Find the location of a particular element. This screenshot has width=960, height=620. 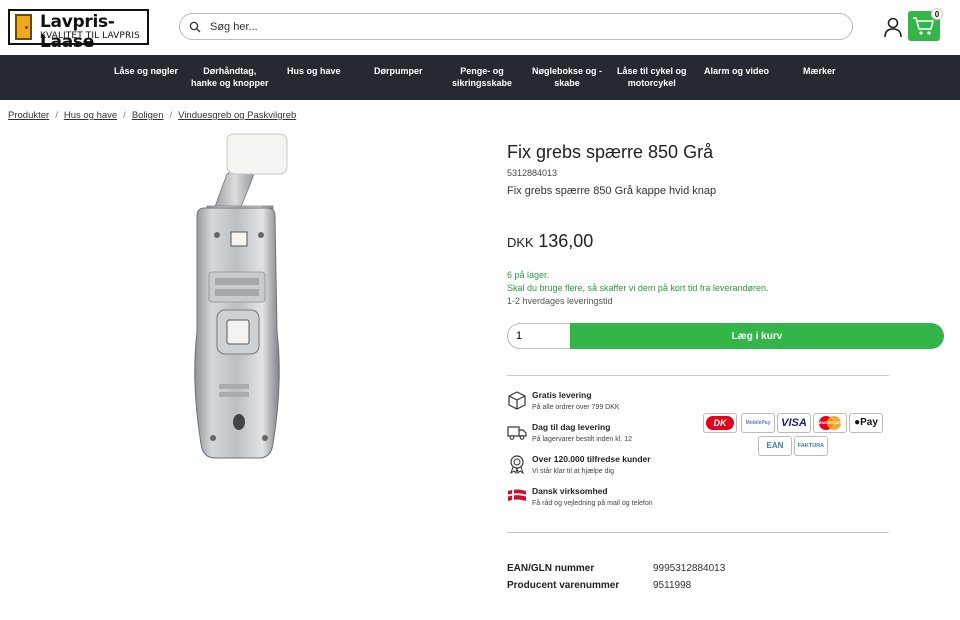

nav-label: Dørpumper is located at coordinates (398, 71).